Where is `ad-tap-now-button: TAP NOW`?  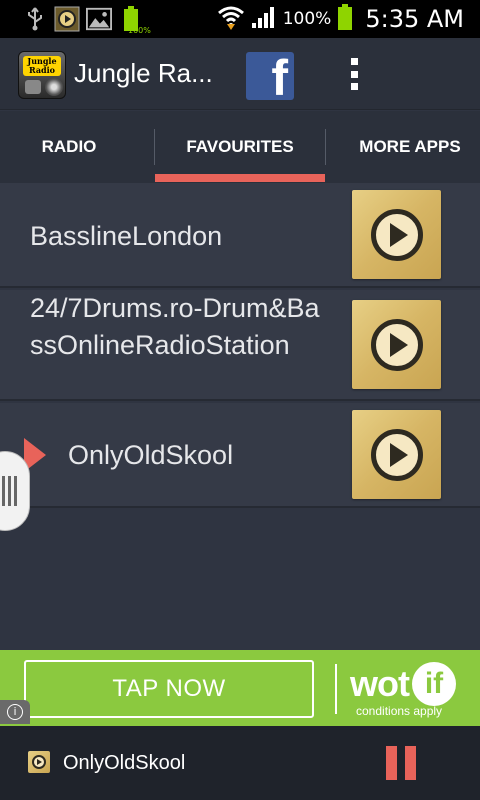 ad-tap-now-button: TAP NOW is located at coordinates (169, 689).